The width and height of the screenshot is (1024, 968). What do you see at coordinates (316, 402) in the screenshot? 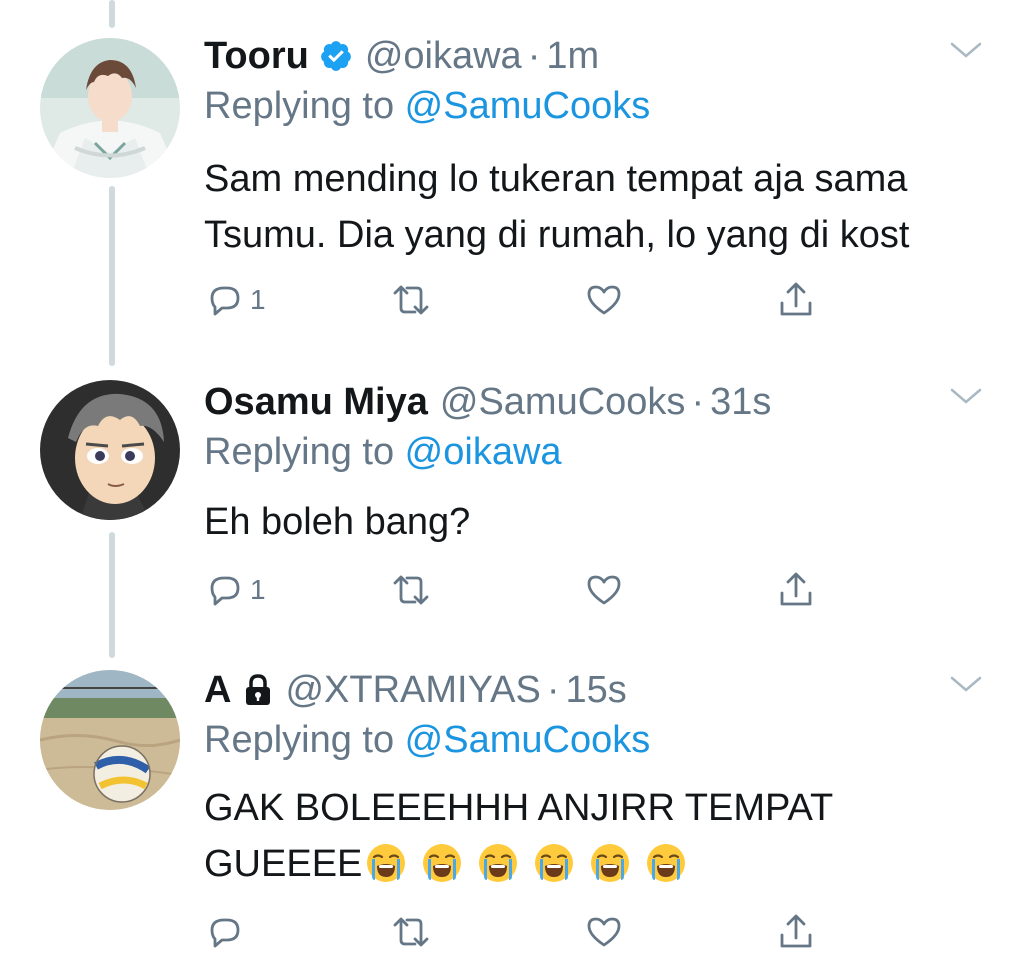
I see `display-name: Osamu Miya` at bounding box center [316, 402].